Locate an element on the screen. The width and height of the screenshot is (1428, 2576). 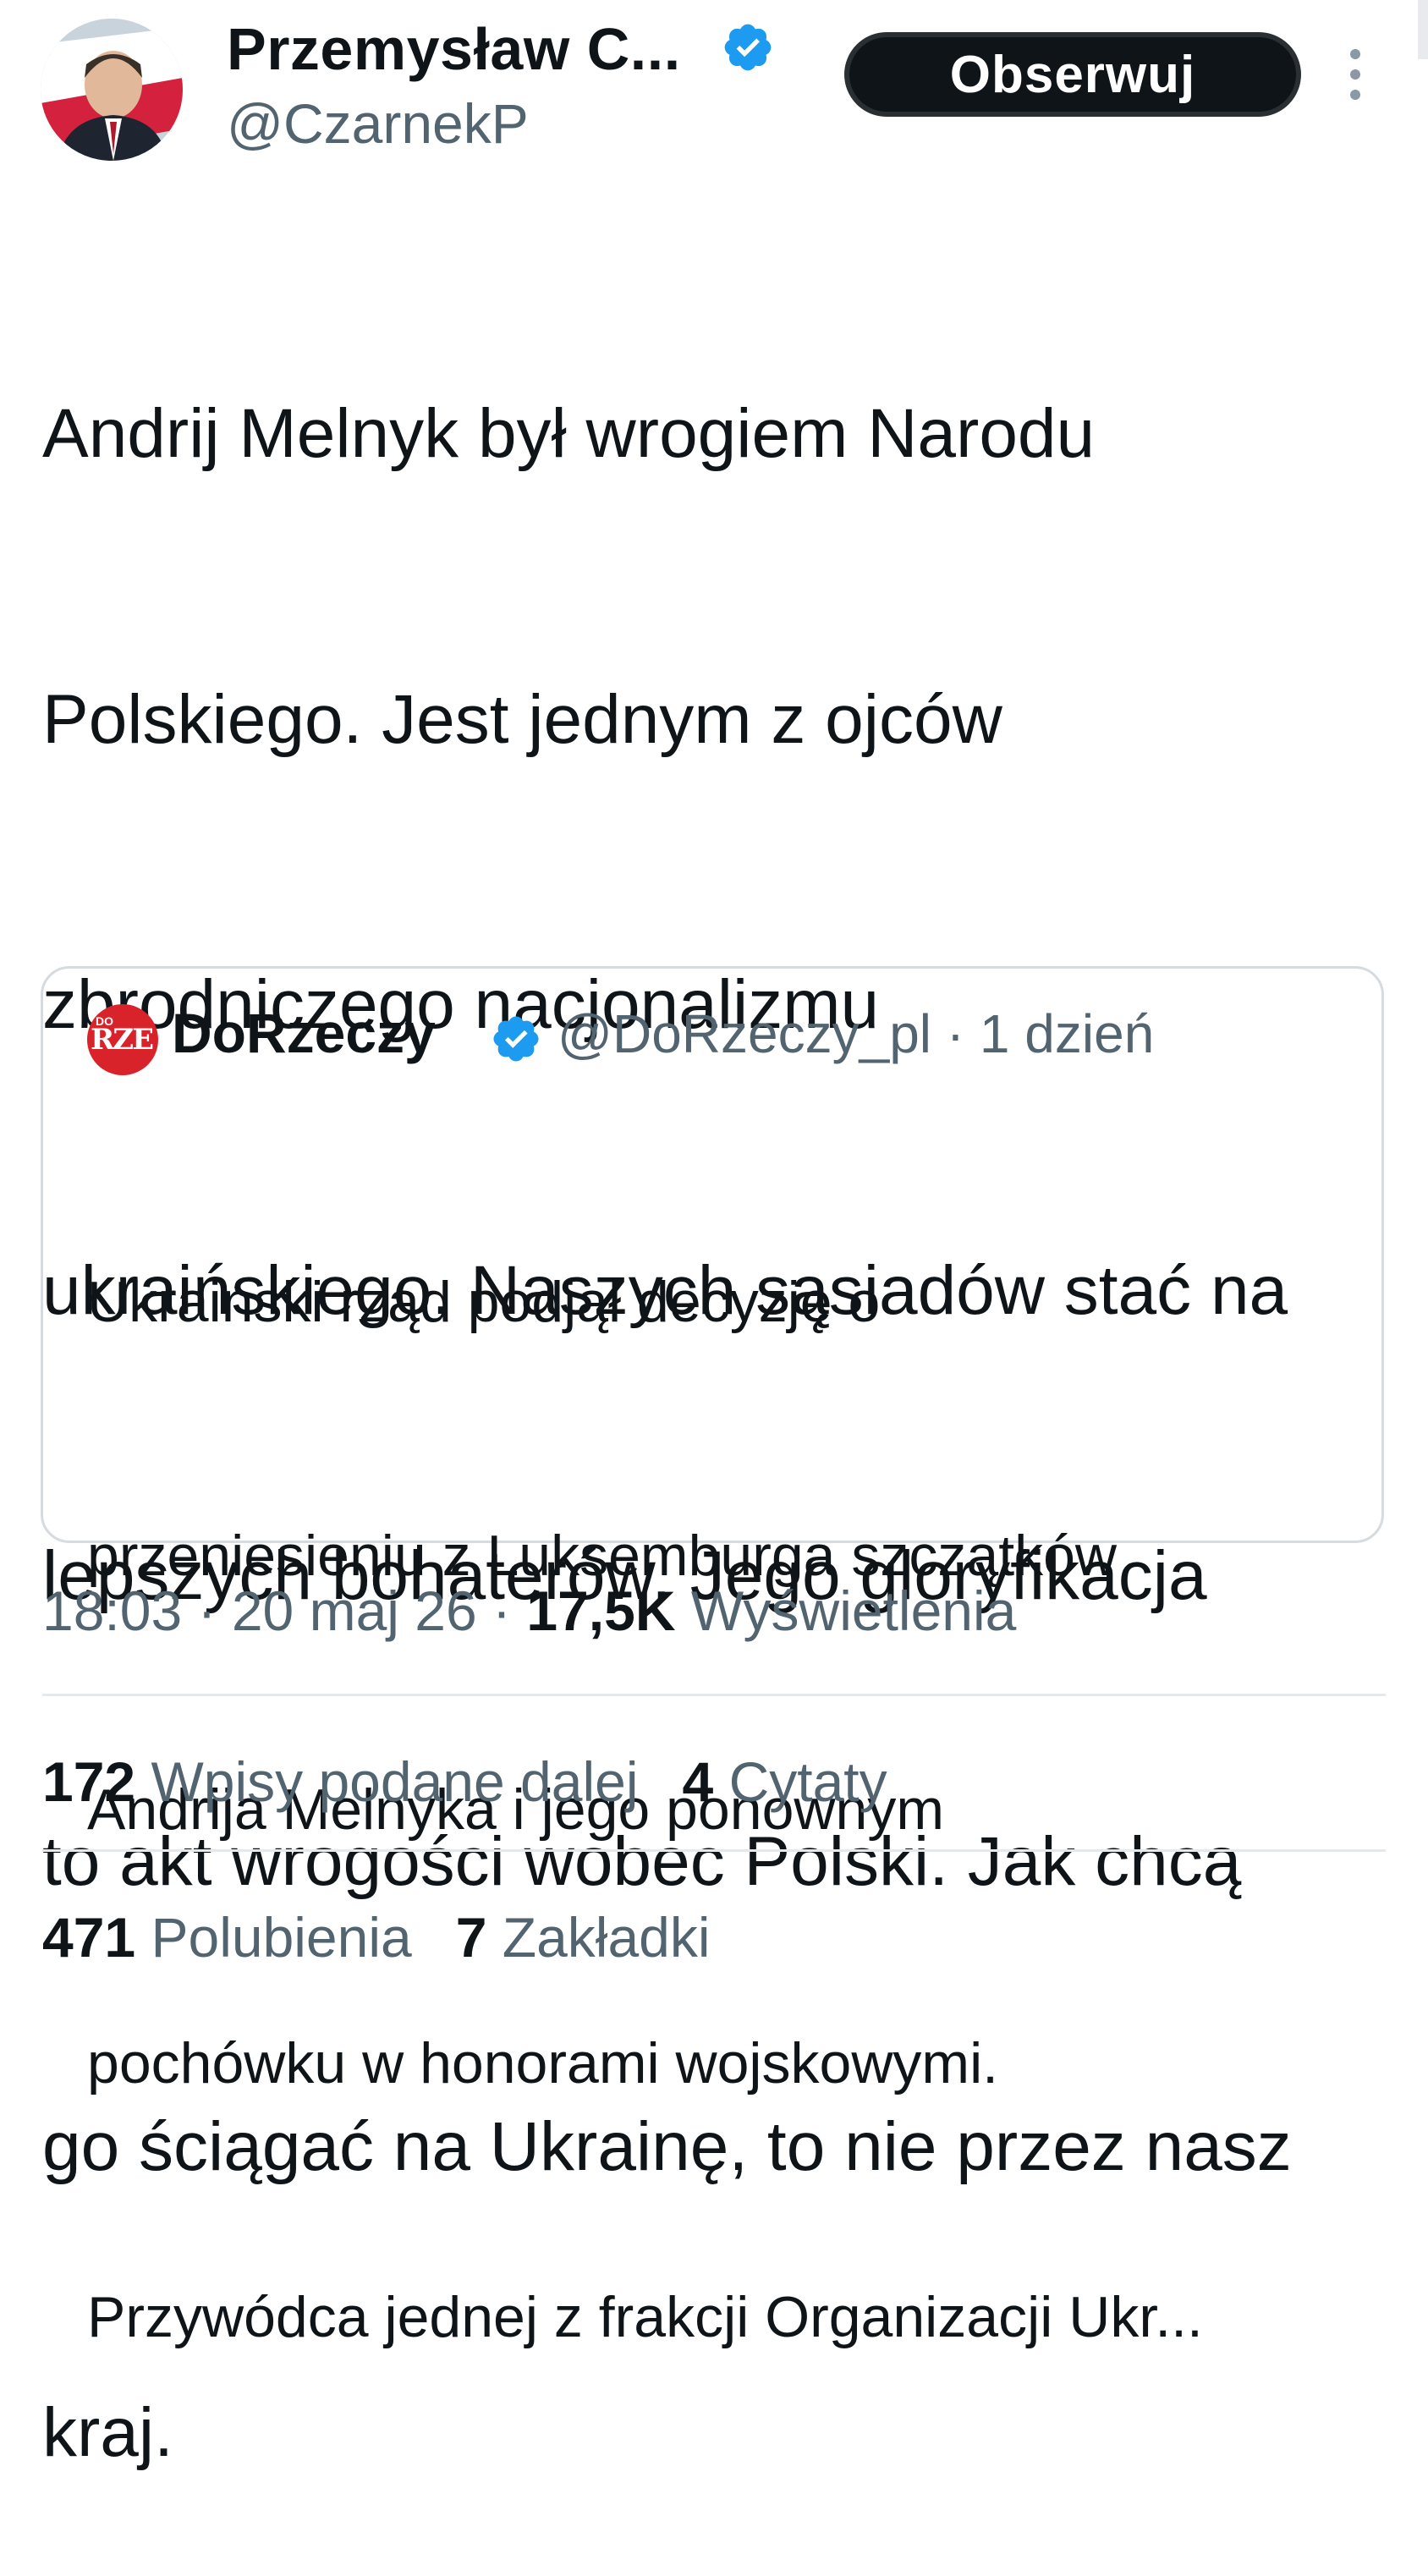
avatar-image is located at coordinates (112, 90).